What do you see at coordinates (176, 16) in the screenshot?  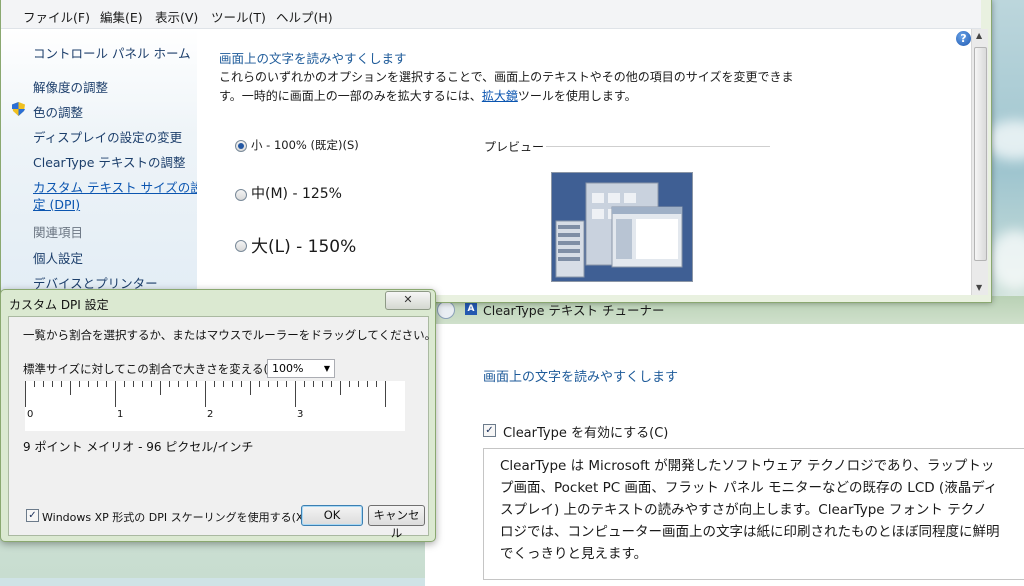 I see `menu-view: 表示(V)` at bounding box center [176, 16].